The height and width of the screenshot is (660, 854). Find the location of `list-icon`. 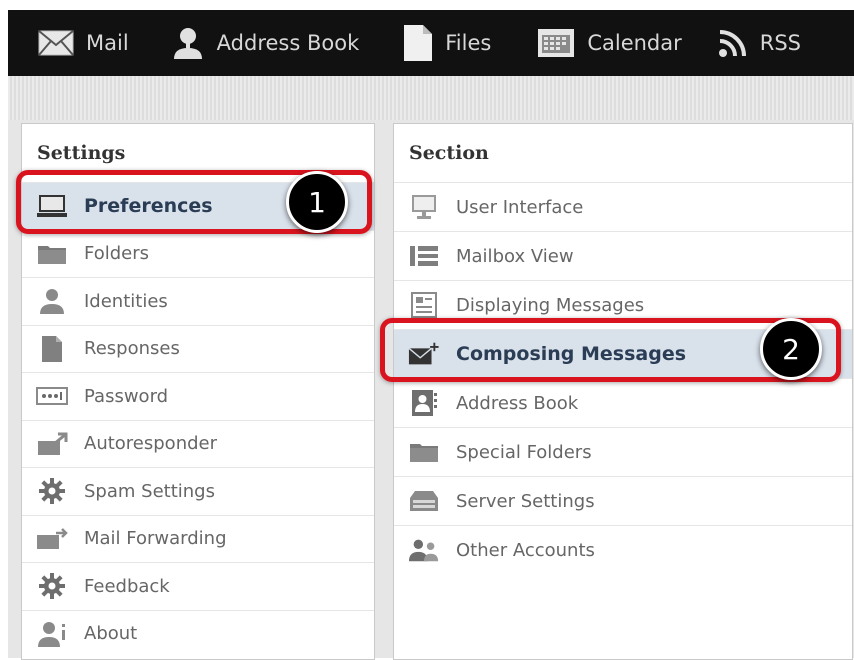

list-icon is located at coordinates (424, 256).